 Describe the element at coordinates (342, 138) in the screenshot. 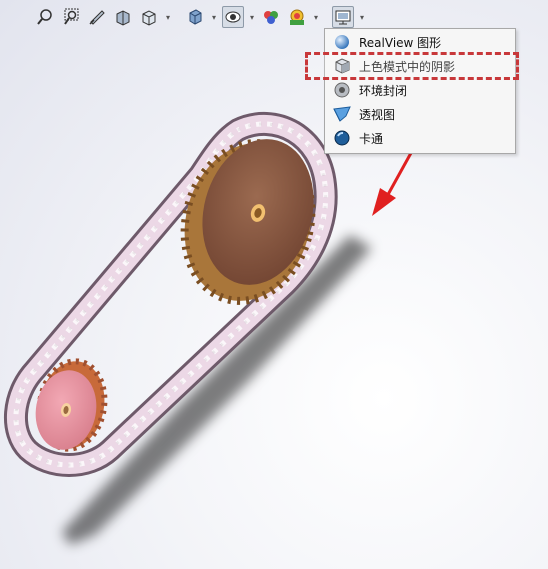

I see `cartoon-icon` at that location.